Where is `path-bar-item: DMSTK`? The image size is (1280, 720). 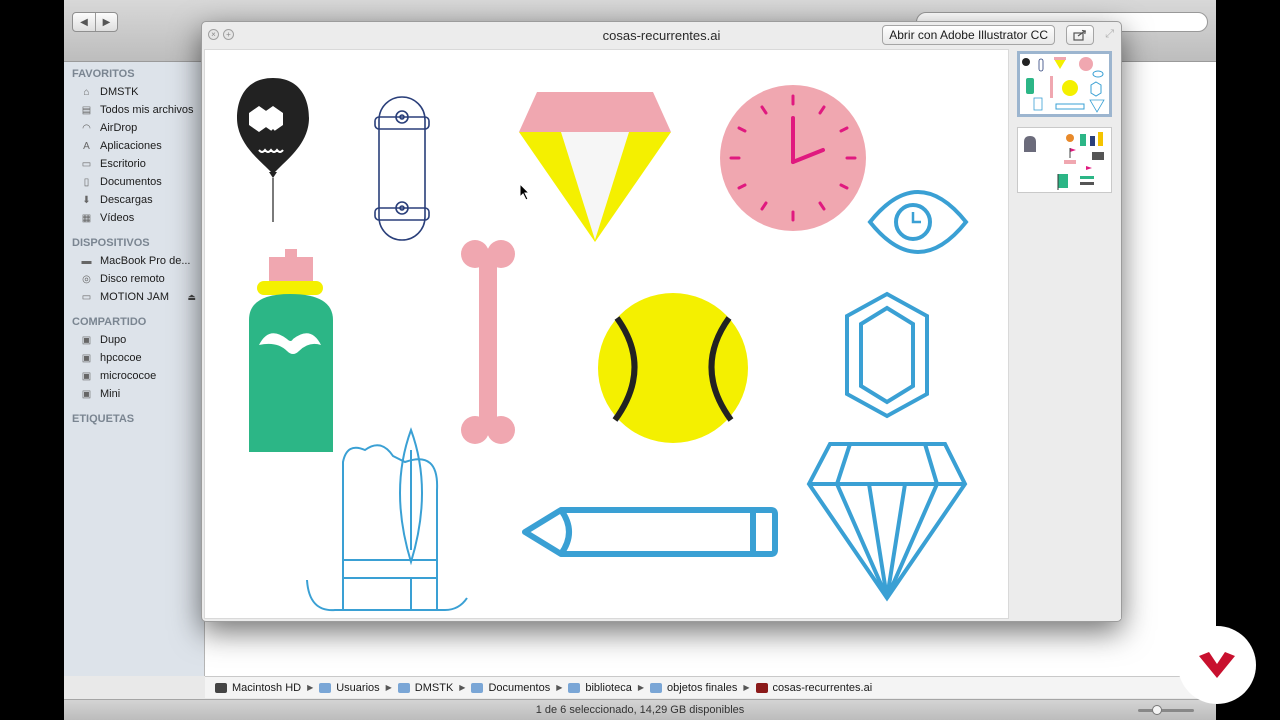 path-bar-item: DMSTK is located at coordinates (425, 687).